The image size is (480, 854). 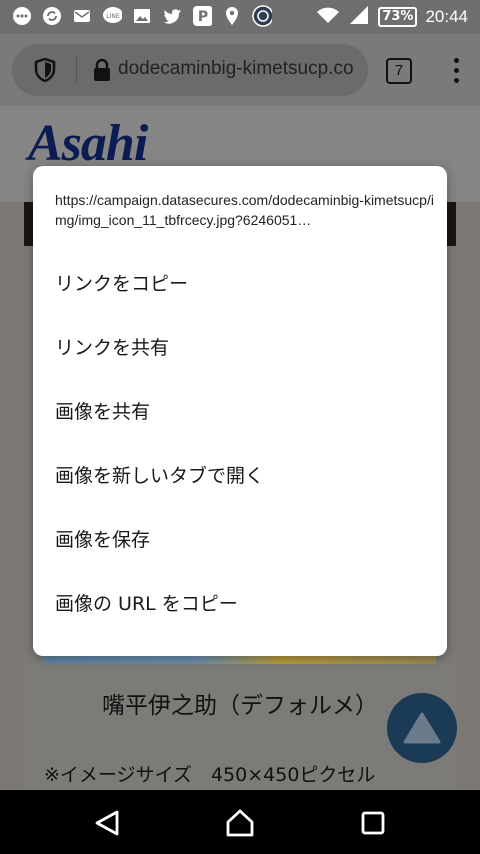 I want to click on scroll-to-top-button, so click(x=422, y=728).